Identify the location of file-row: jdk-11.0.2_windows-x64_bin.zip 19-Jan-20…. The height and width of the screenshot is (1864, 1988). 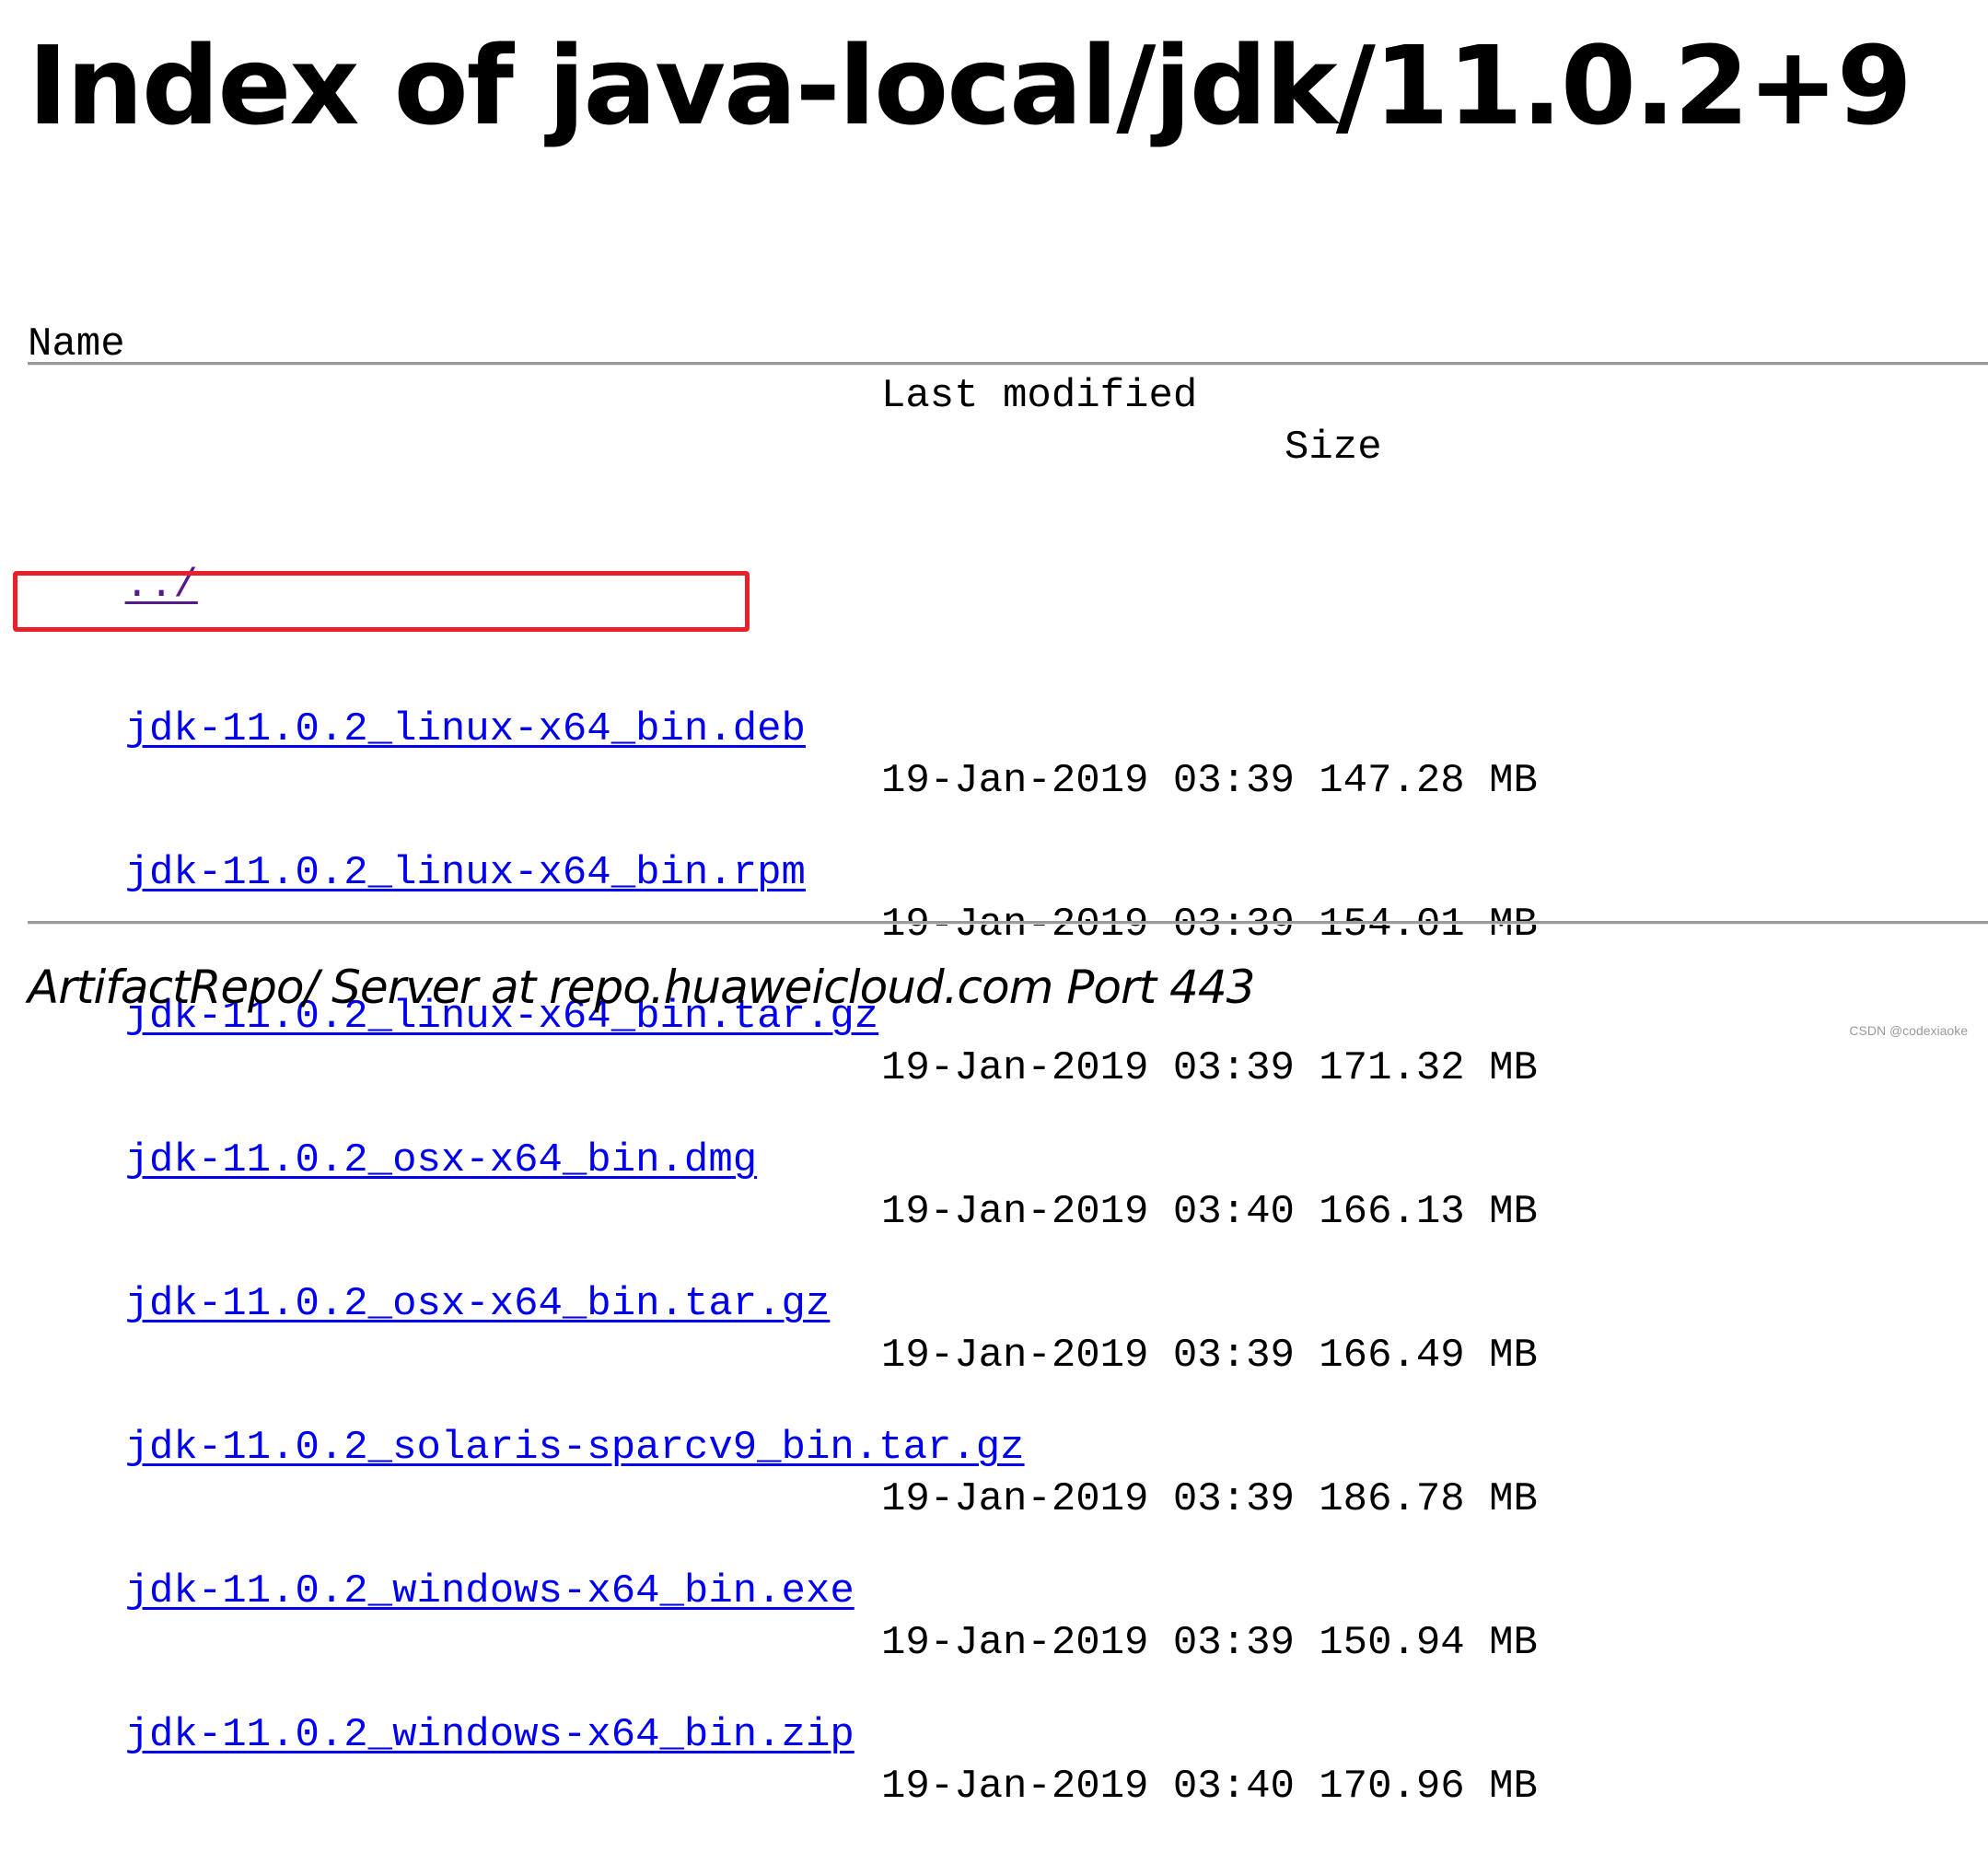
(811, 1734).